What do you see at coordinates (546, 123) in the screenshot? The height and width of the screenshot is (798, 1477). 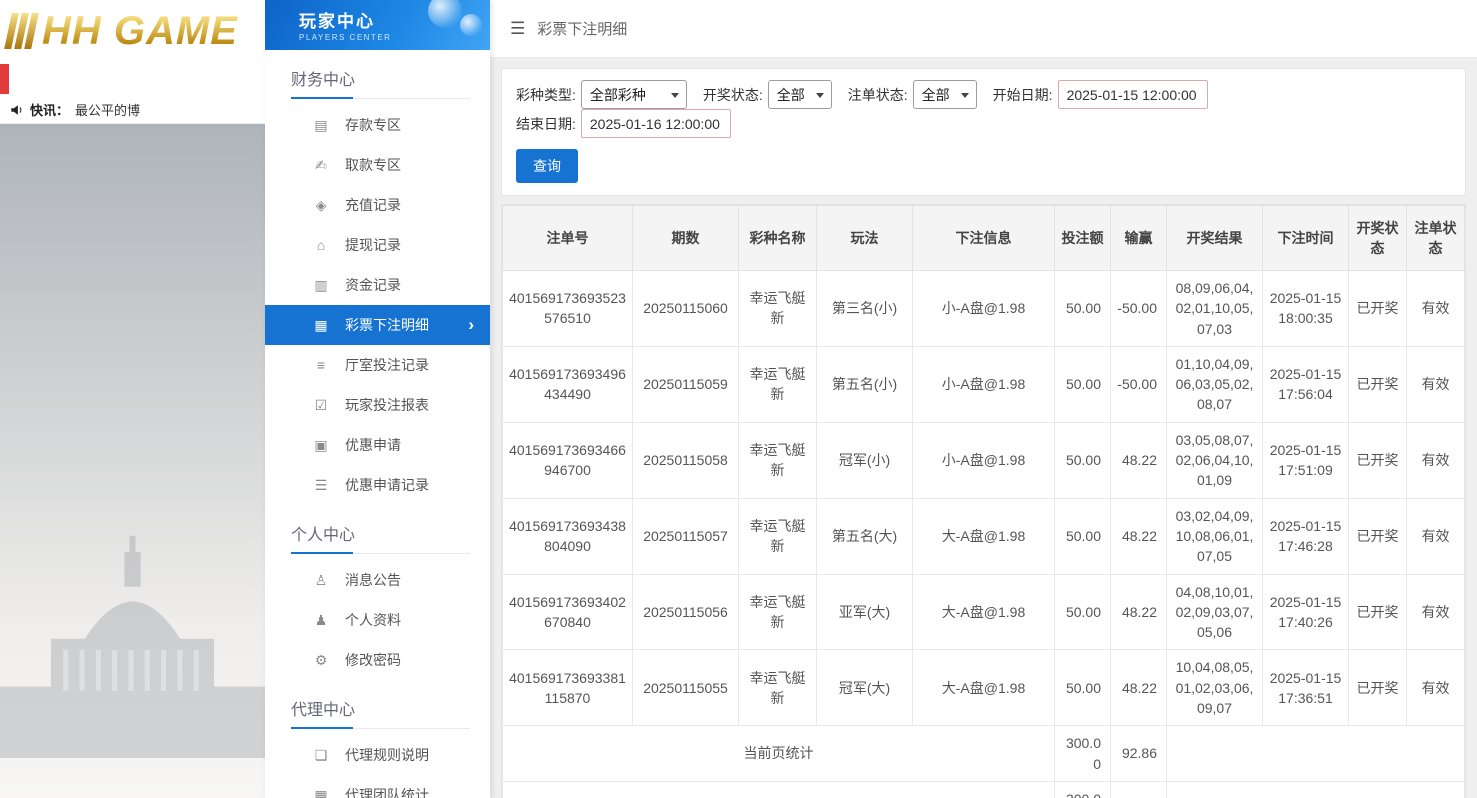 I see `end-date-label: 结束日期:` at bounding box center [546, 123].